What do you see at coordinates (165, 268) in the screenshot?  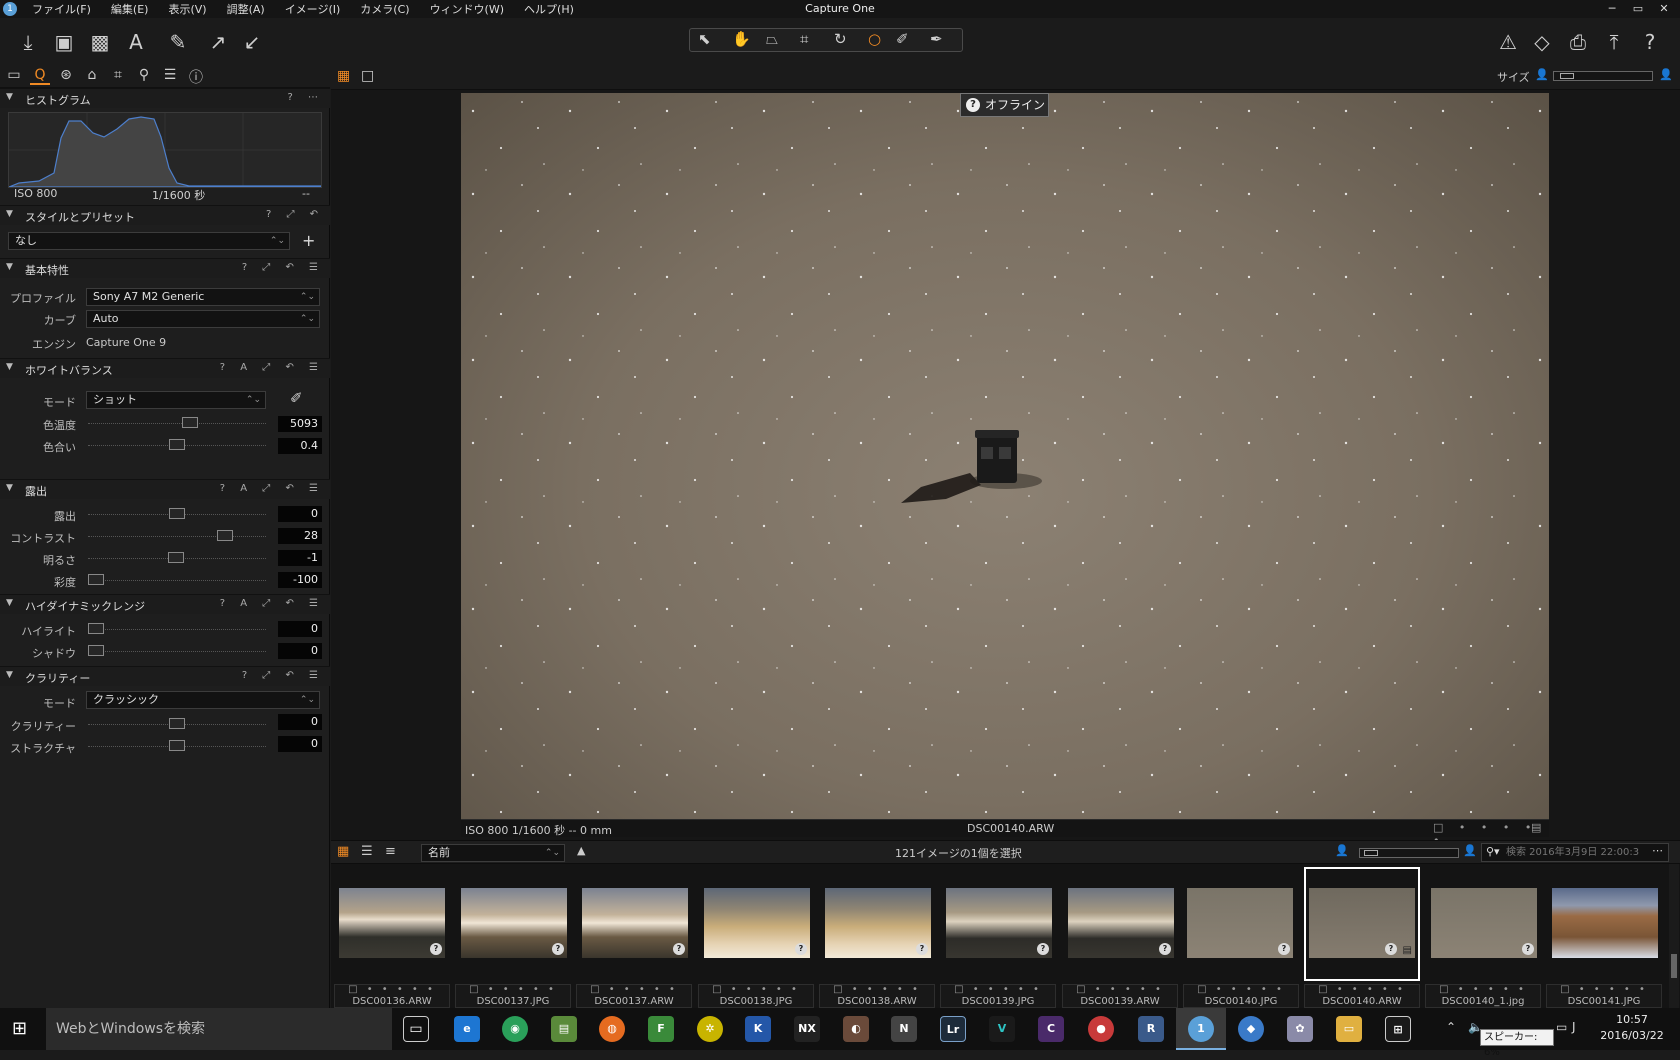 I see `basic-header: ▼ 基本特性 ? ⤢ ↶ ☰` at bounding box center [165, 268].